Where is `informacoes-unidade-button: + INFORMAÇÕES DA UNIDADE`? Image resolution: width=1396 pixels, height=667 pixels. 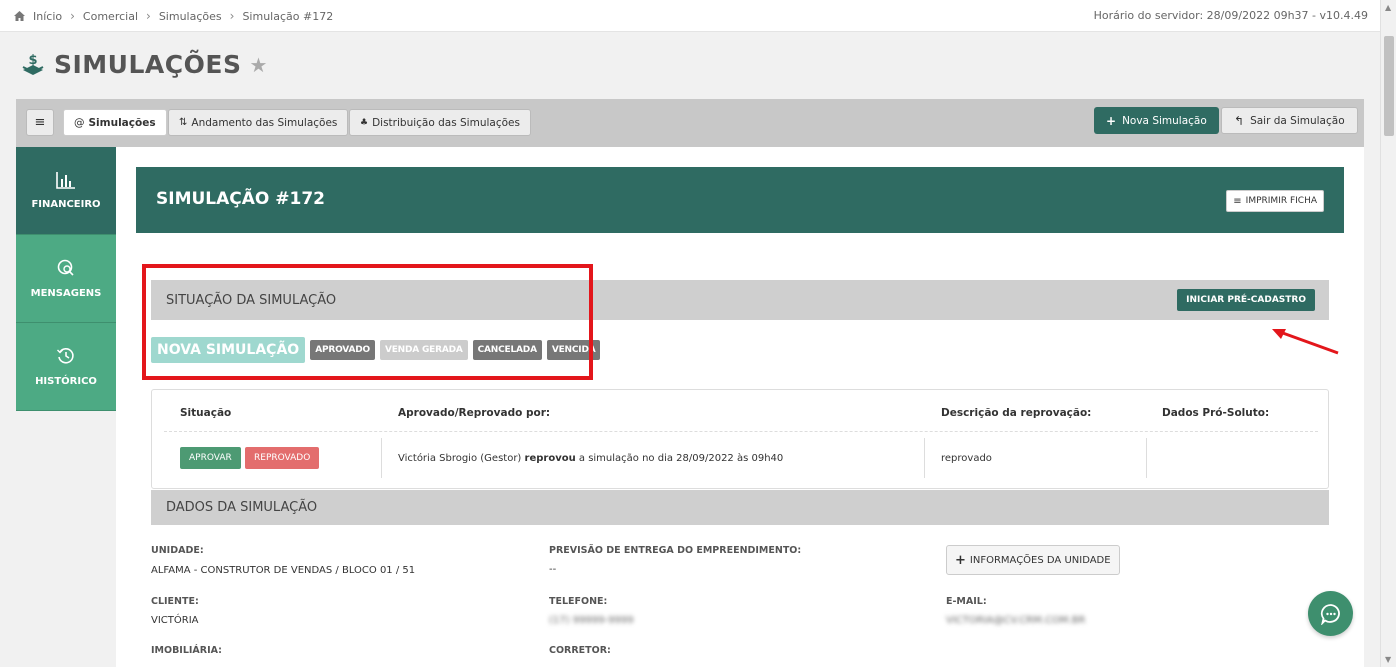 informacoes-unidade-button: + INFORMAÇÕES DA UNIDADE is located at coordinates (1033, 560).